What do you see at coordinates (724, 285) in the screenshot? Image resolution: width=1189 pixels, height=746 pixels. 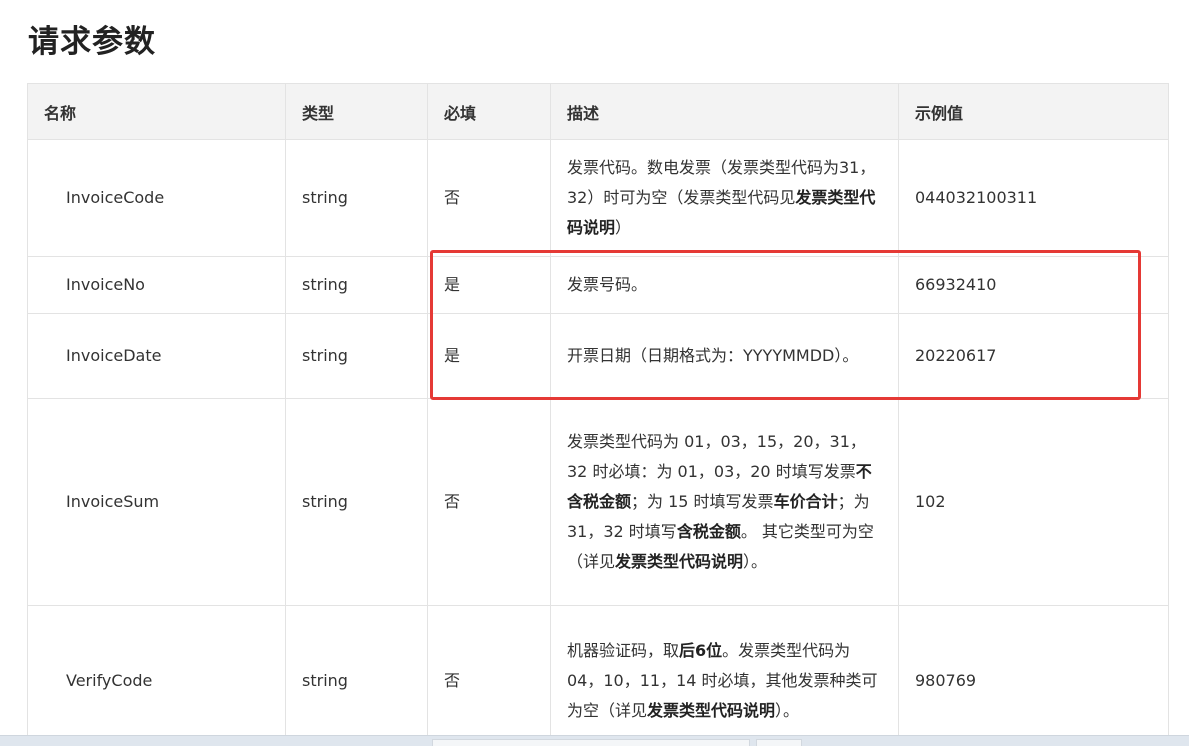 I see `param-description: 发票号码。` at bounding box center [724, 285].